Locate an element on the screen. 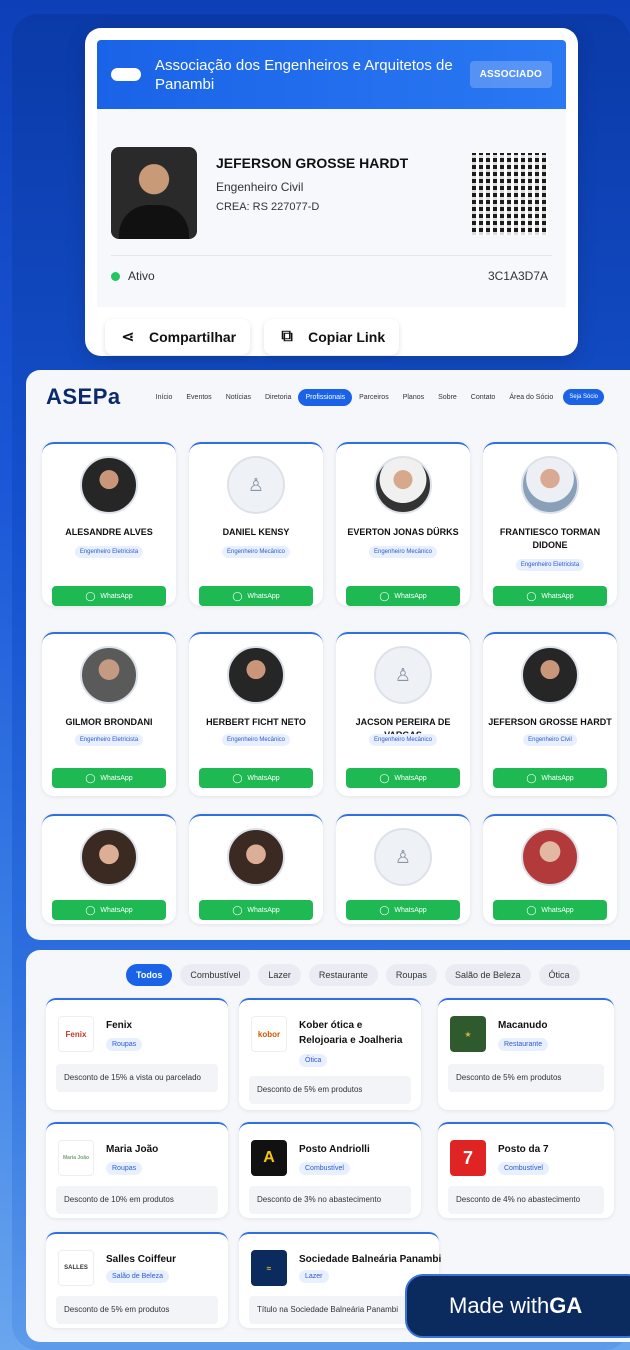 Image resolution: width=630 pixels, height=1350 pixels. nav-item-profissionais: Profissionais is located at coordinates (325, 397).